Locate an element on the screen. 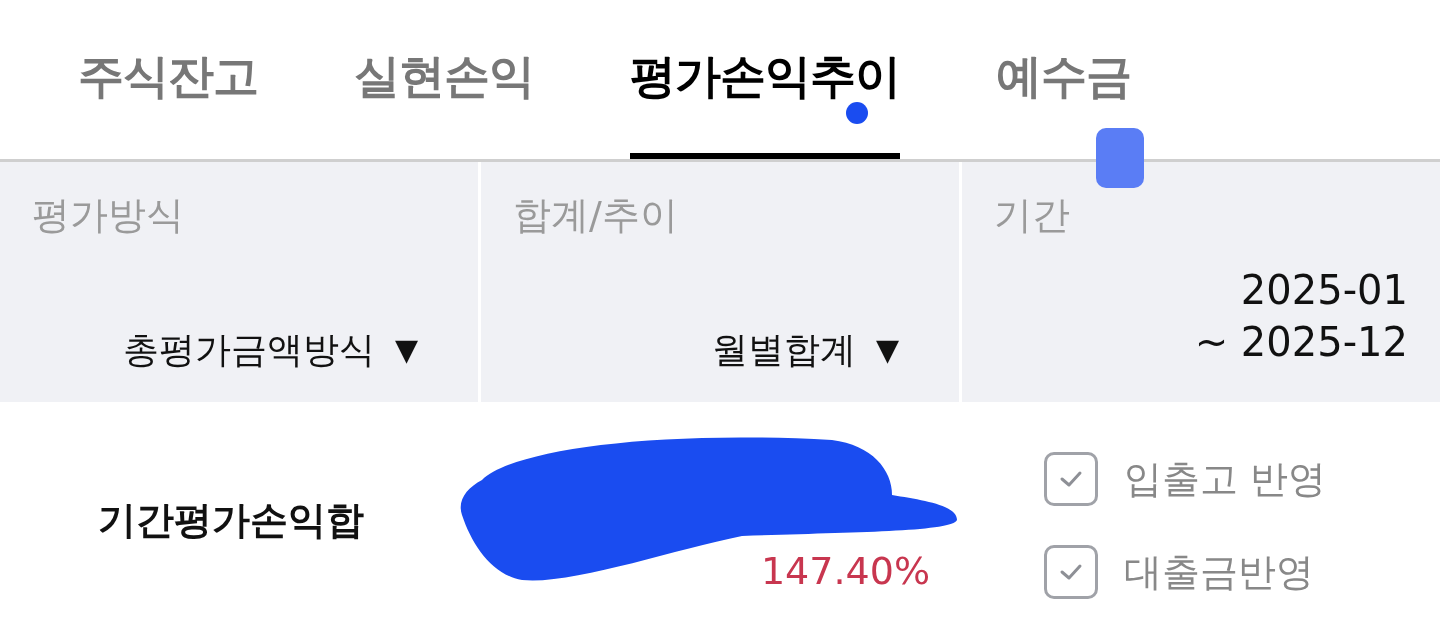  tab: 실현손익 is located at coordinates (444, 79).